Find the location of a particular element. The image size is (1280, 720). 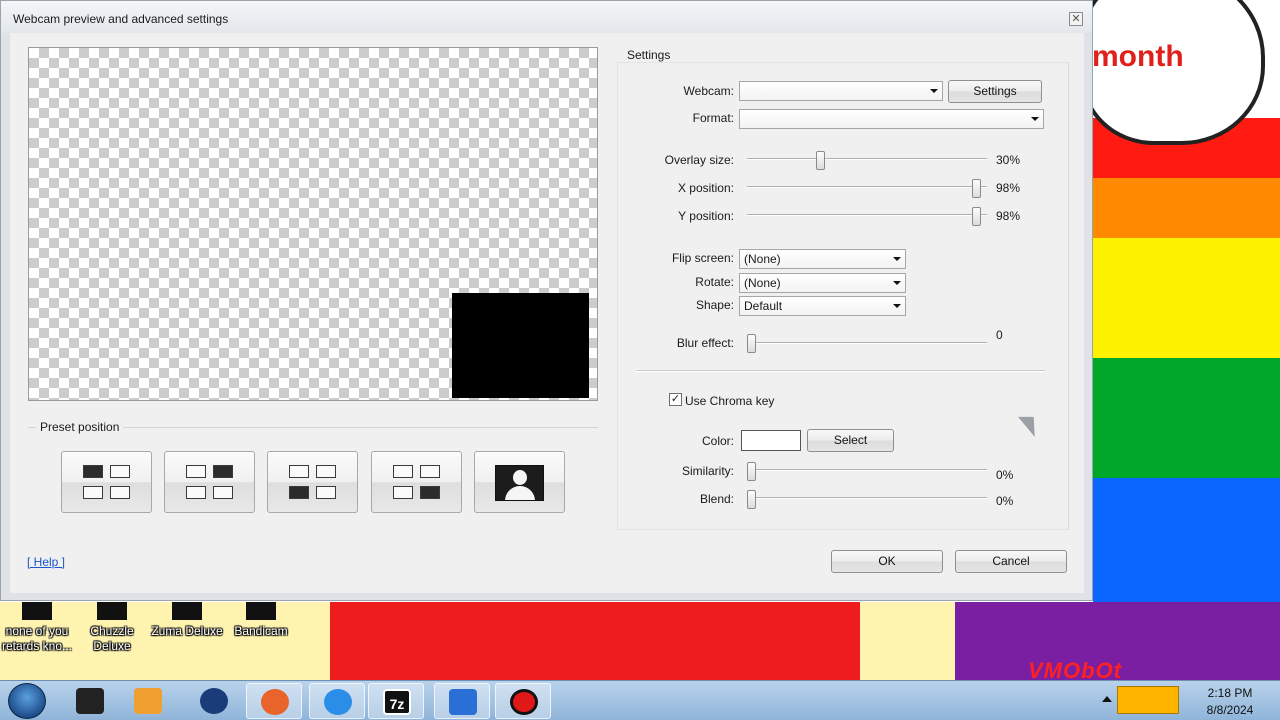

preset-fullscreen-button is located at coordinates (519, 482).